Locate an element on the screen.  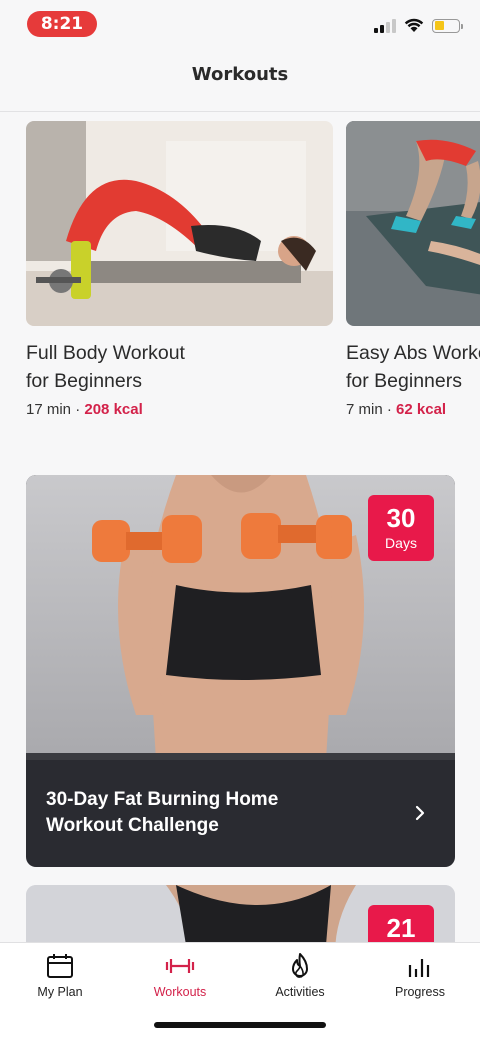
tab-label: Activities is located at coordinates (300, 992).